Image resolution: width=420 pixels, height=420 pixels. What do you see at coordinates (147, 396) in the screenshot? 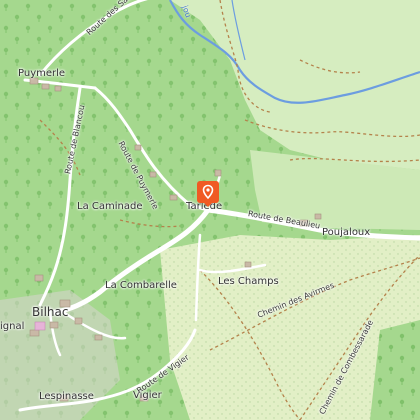
I see `place-label-vigier: Vigier` at bounding box center [147, 396].